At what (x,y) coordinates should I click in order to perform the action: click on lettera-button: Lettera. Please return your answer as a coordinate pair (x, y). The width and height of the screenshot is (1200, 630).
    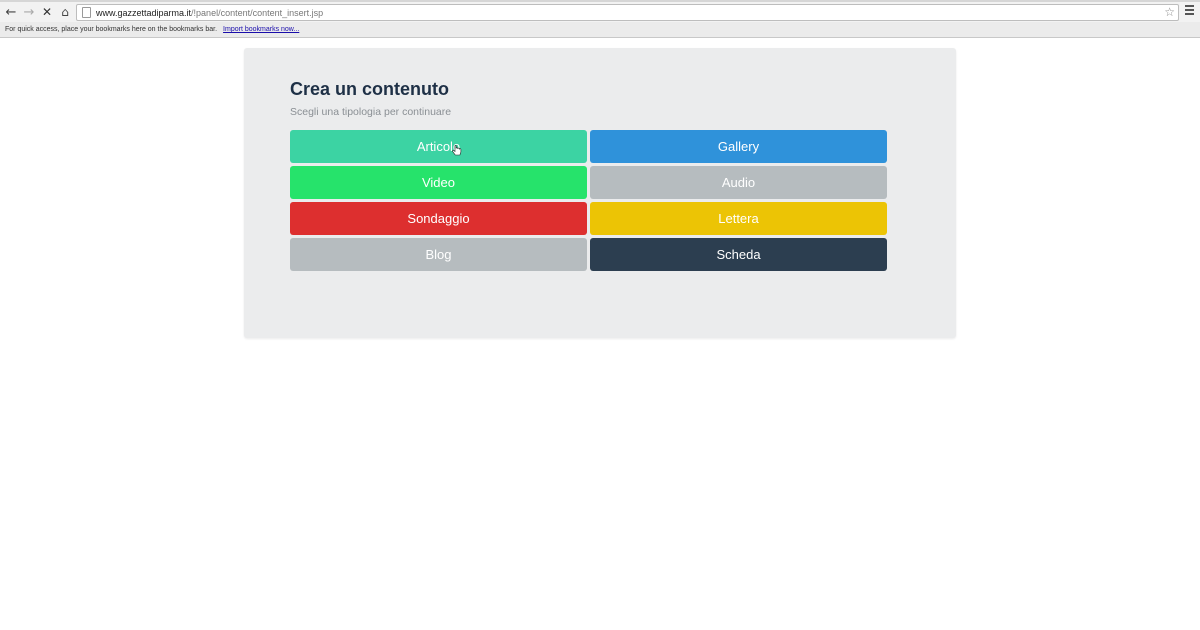
    Looking at the image, I should click on (738, 218).